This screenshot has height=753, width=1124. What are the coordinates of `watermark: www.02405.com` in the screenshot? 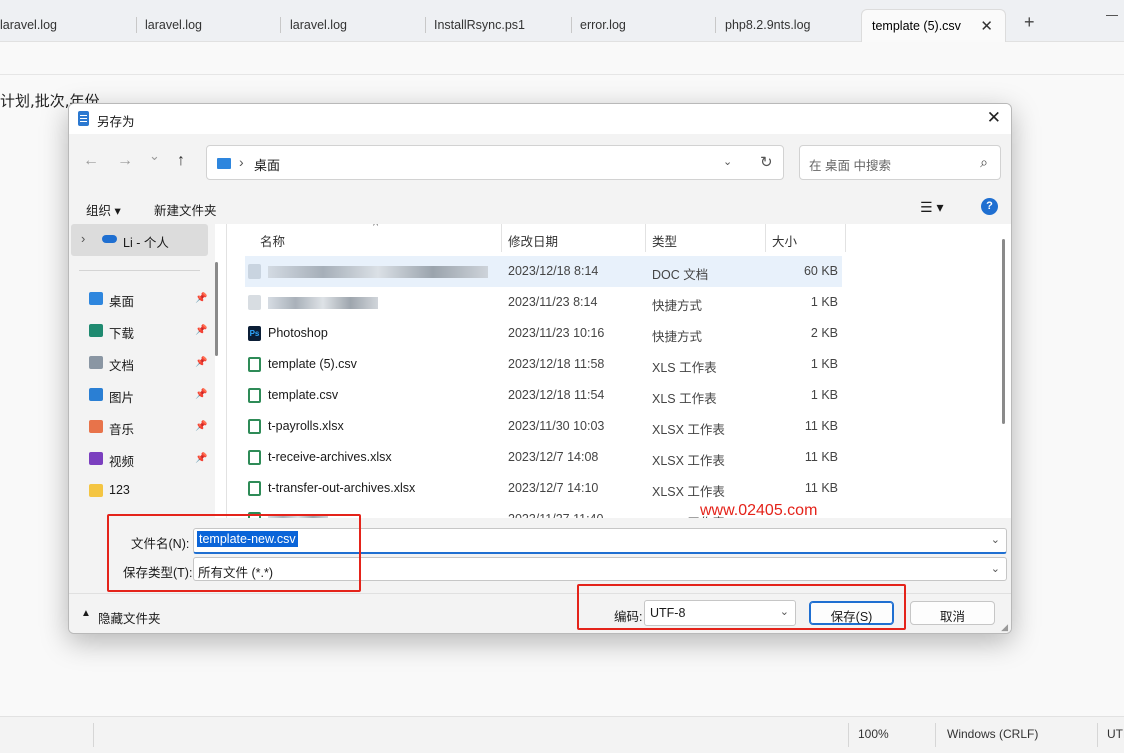 It's located at (759, 510).